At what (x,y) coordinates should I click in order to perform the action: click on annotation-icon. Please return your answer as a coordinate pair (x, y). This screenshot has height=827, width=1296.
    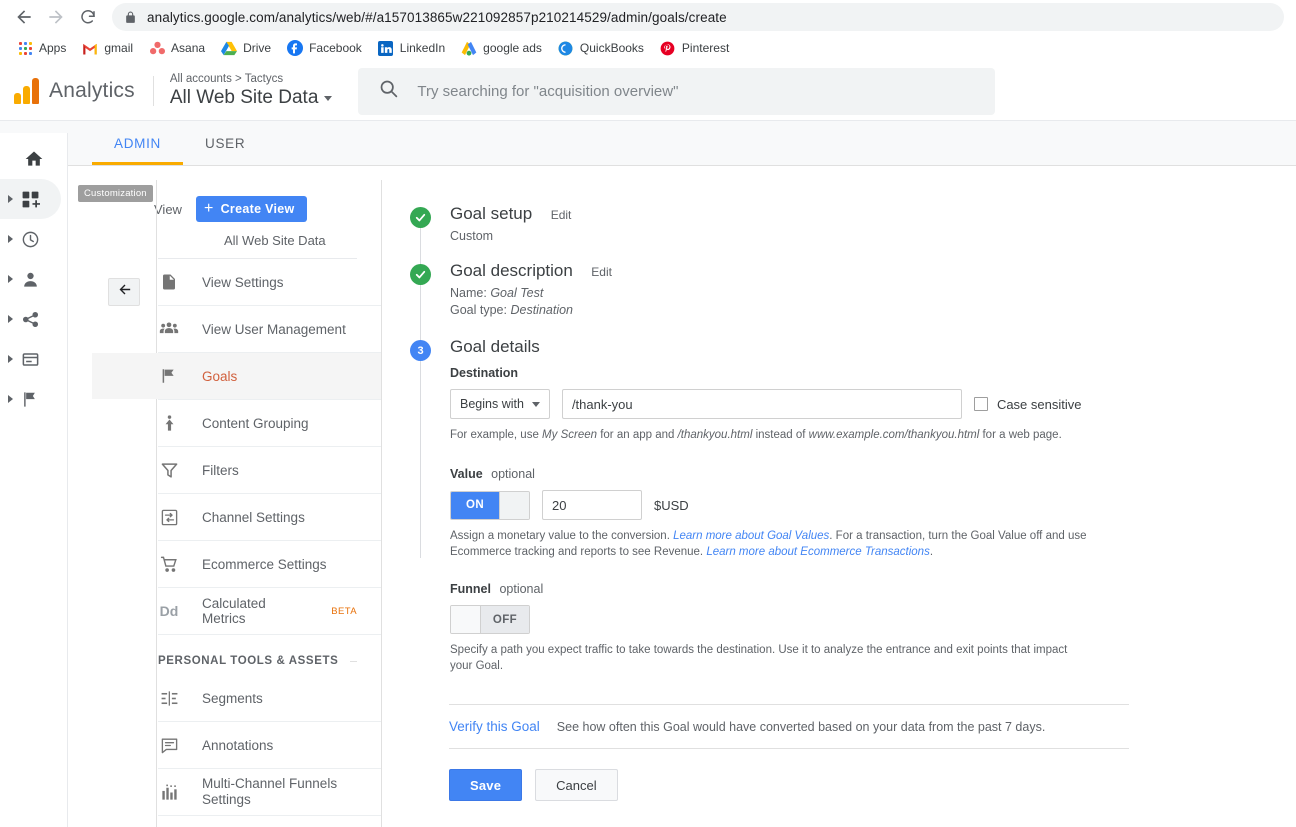
    Looking at the image, I should click on (169, 745).